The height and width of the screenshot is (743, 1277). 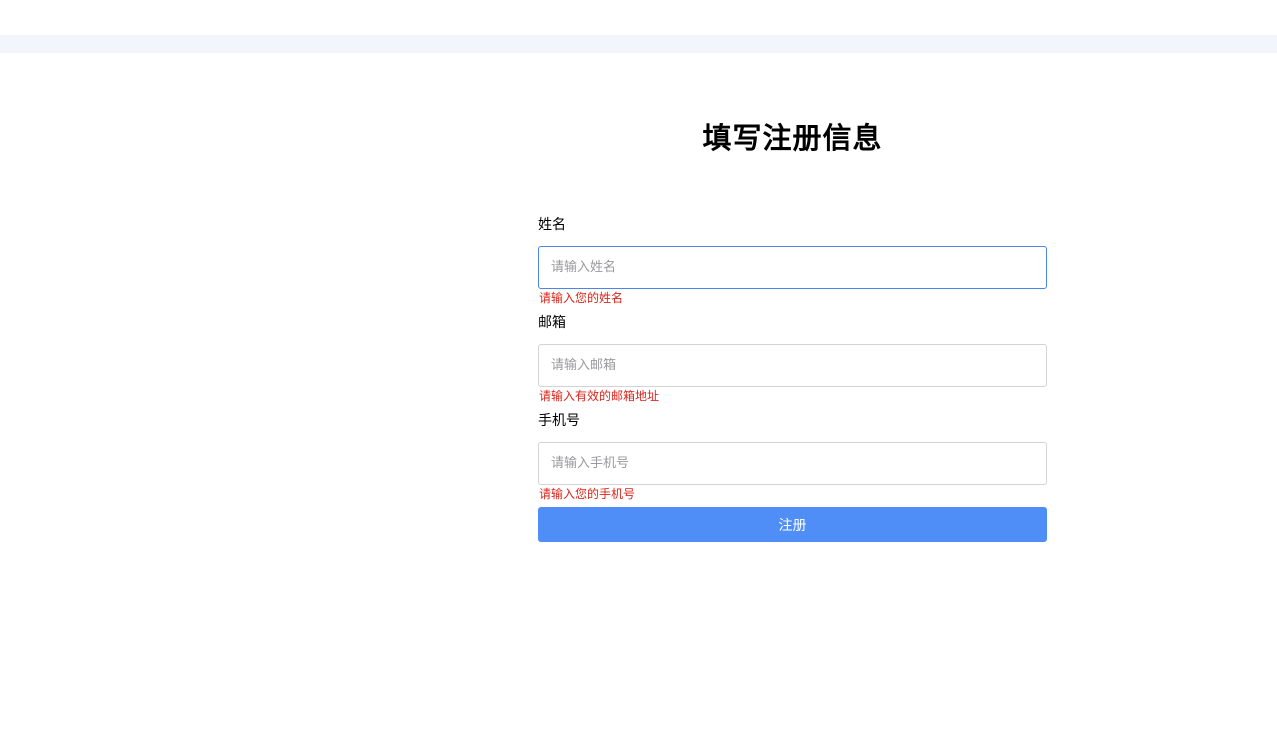 What do you see at coordinates (792, 463) in the screenshot?
I see `phone-input` at bounding box center [792, 463].